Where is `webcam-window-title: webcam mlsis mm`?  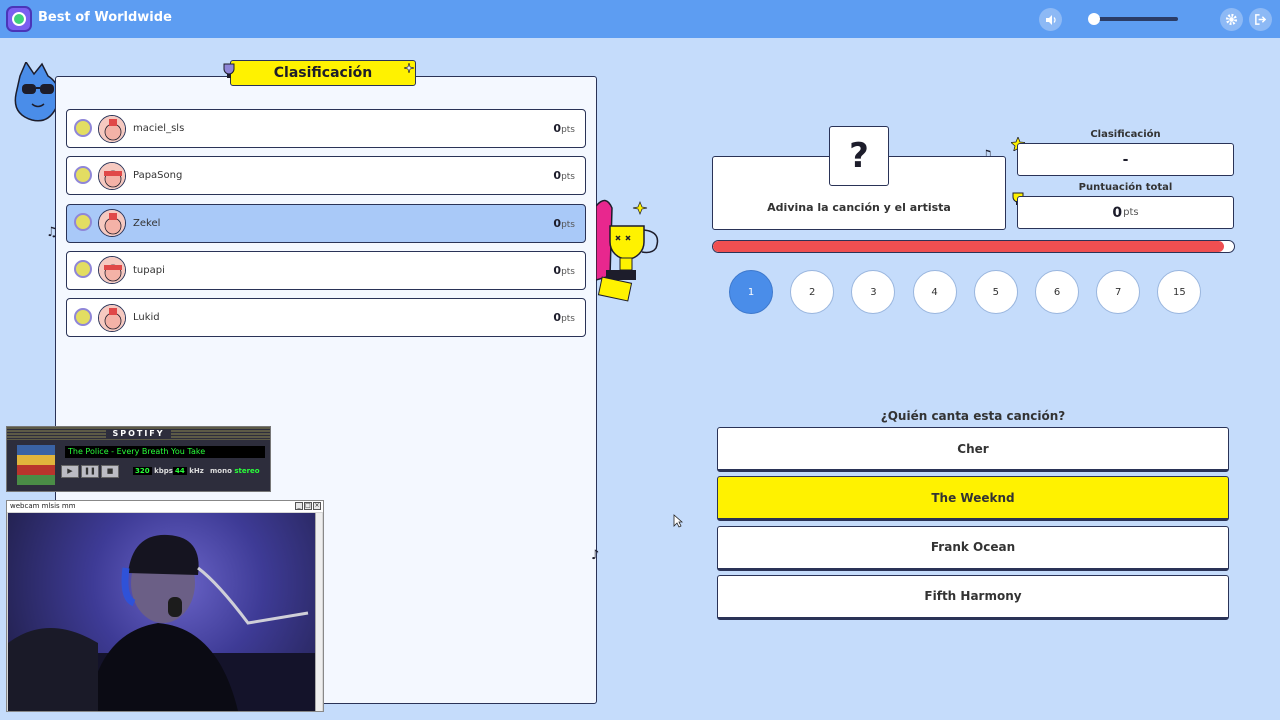
webcam-window-title: webcam mlsis mm is located at coordinates (43, 506).